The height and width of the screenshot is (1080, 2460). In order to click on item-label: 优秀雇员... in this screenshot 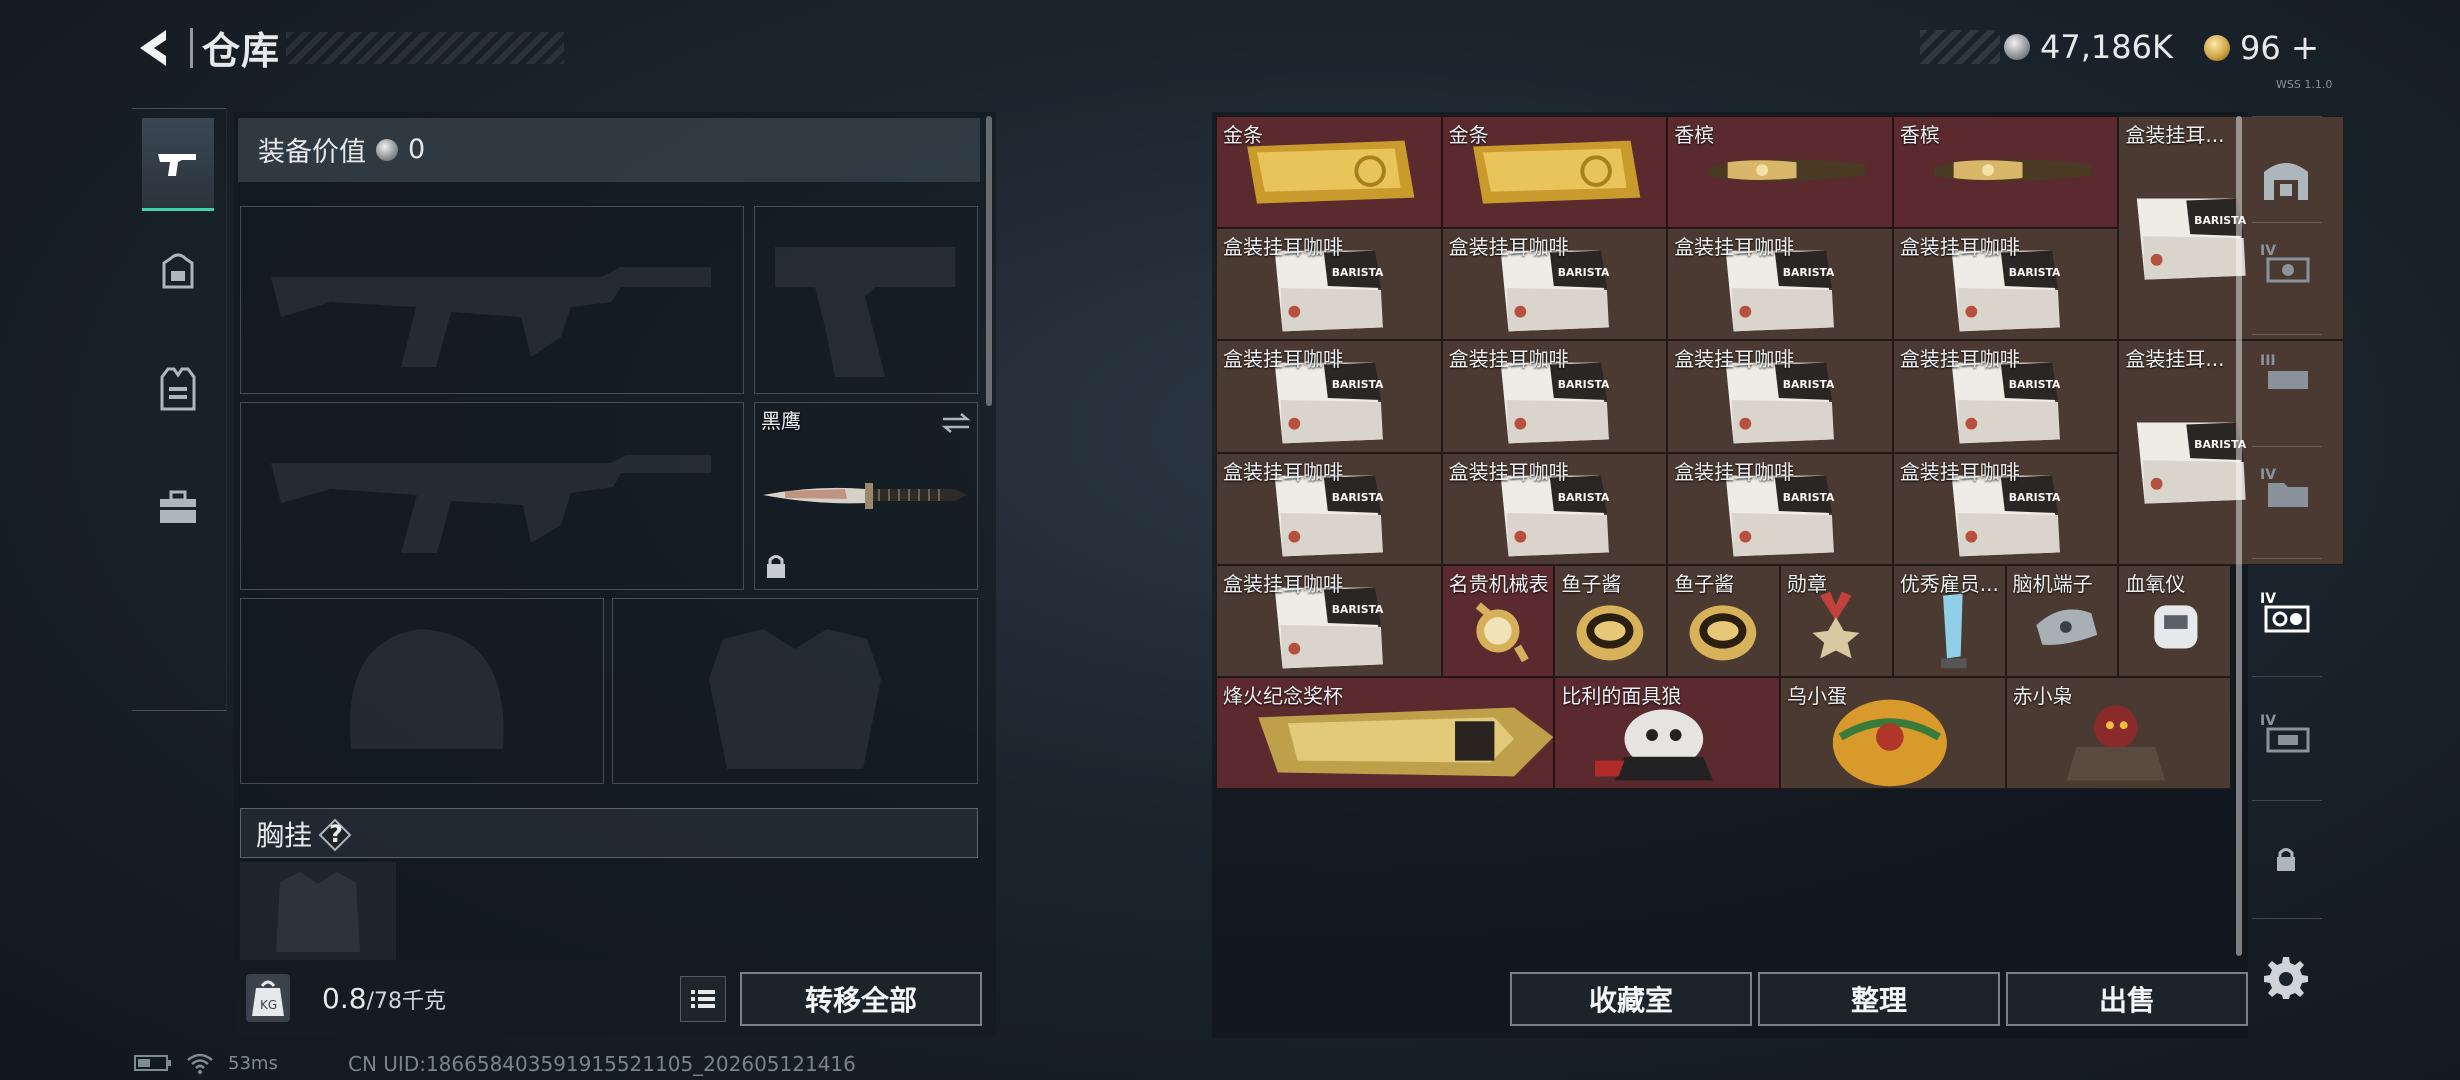, I will do `click(1949, 583)`.